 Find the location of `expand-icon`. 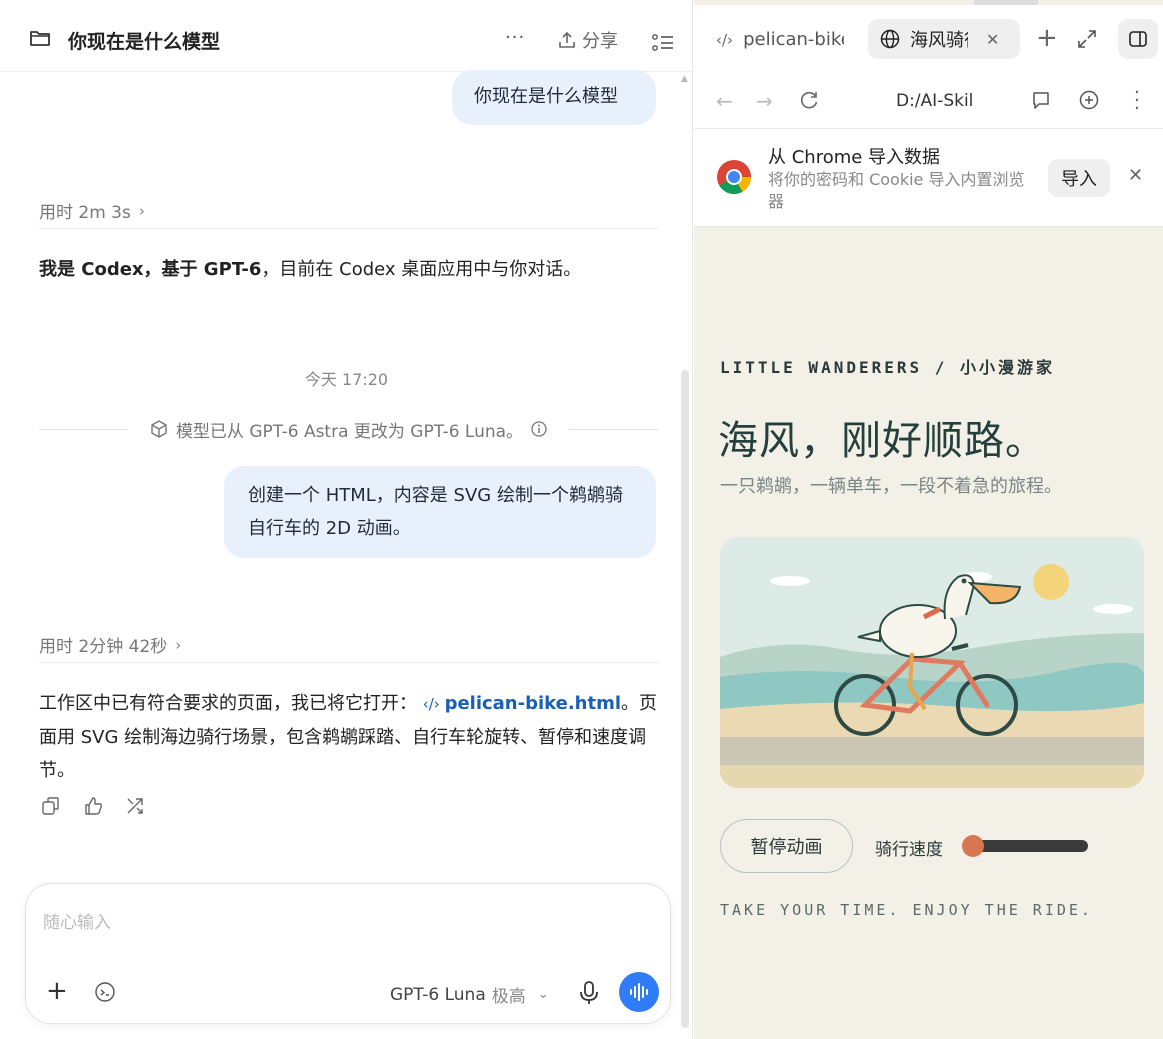

expand-icon is located at coordinates (1087, 39).